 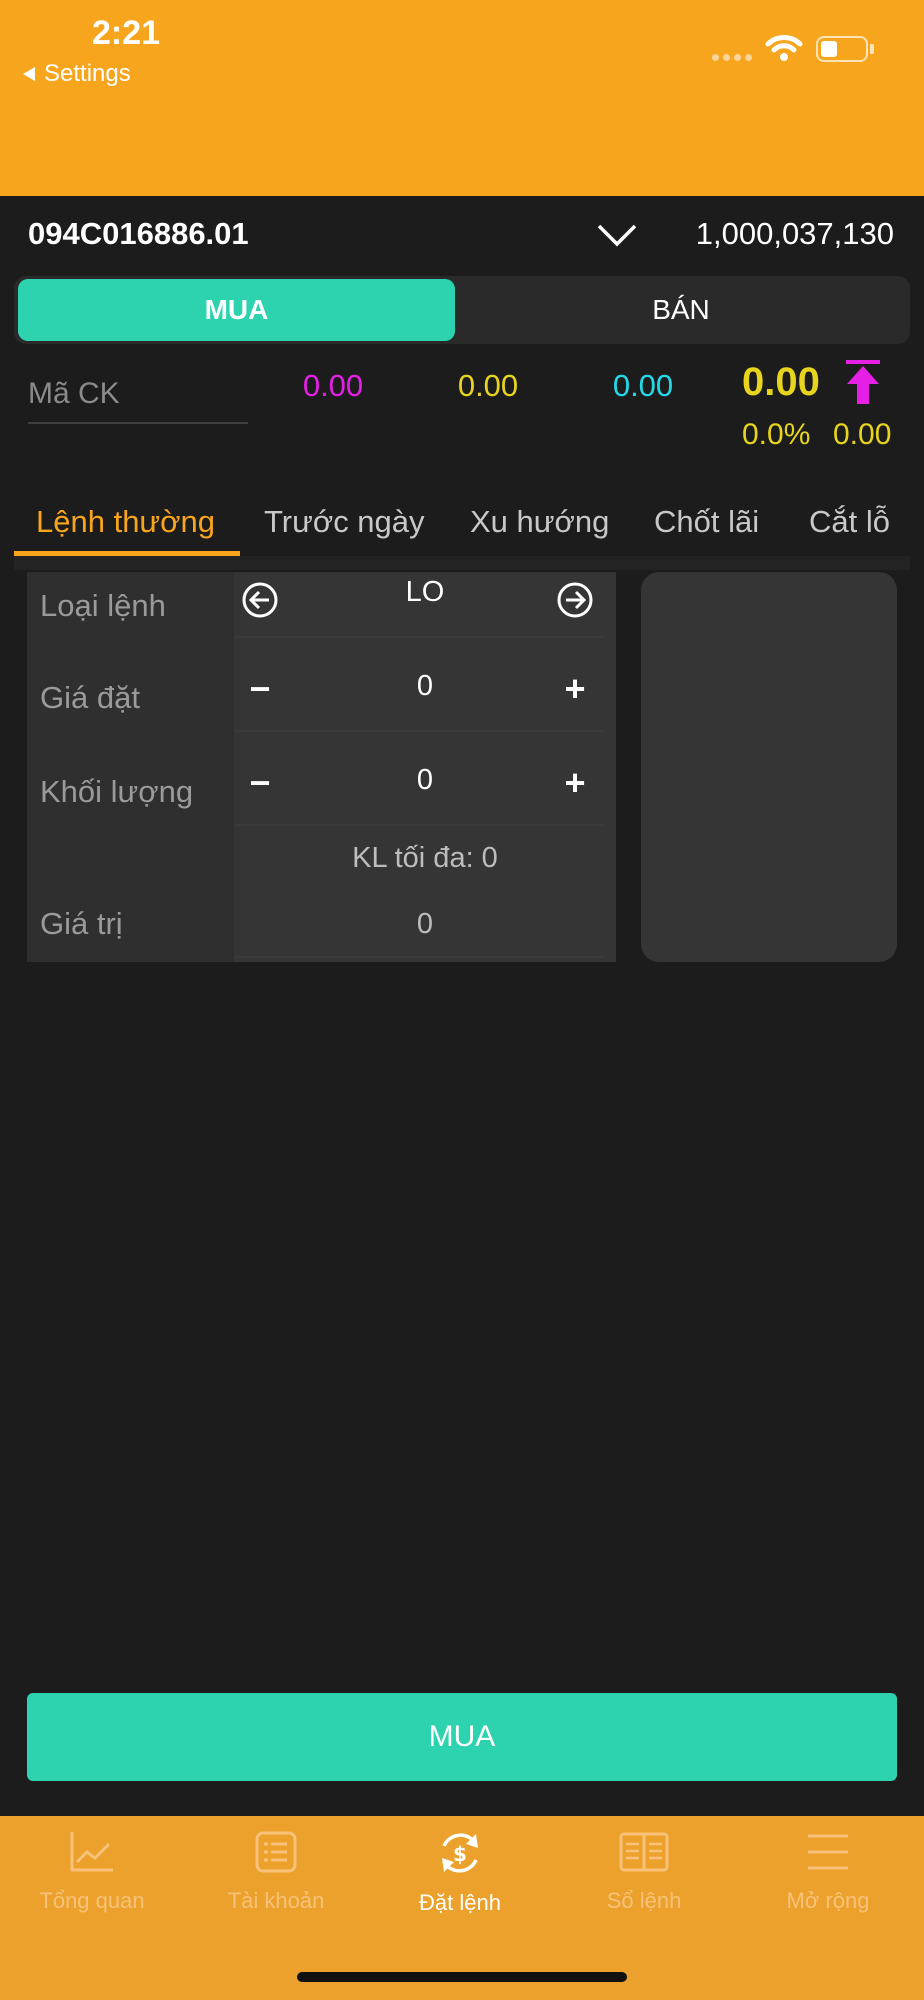 I want to click on nav-order-book: Sổ lệnh, so click(x=644, y=1872).